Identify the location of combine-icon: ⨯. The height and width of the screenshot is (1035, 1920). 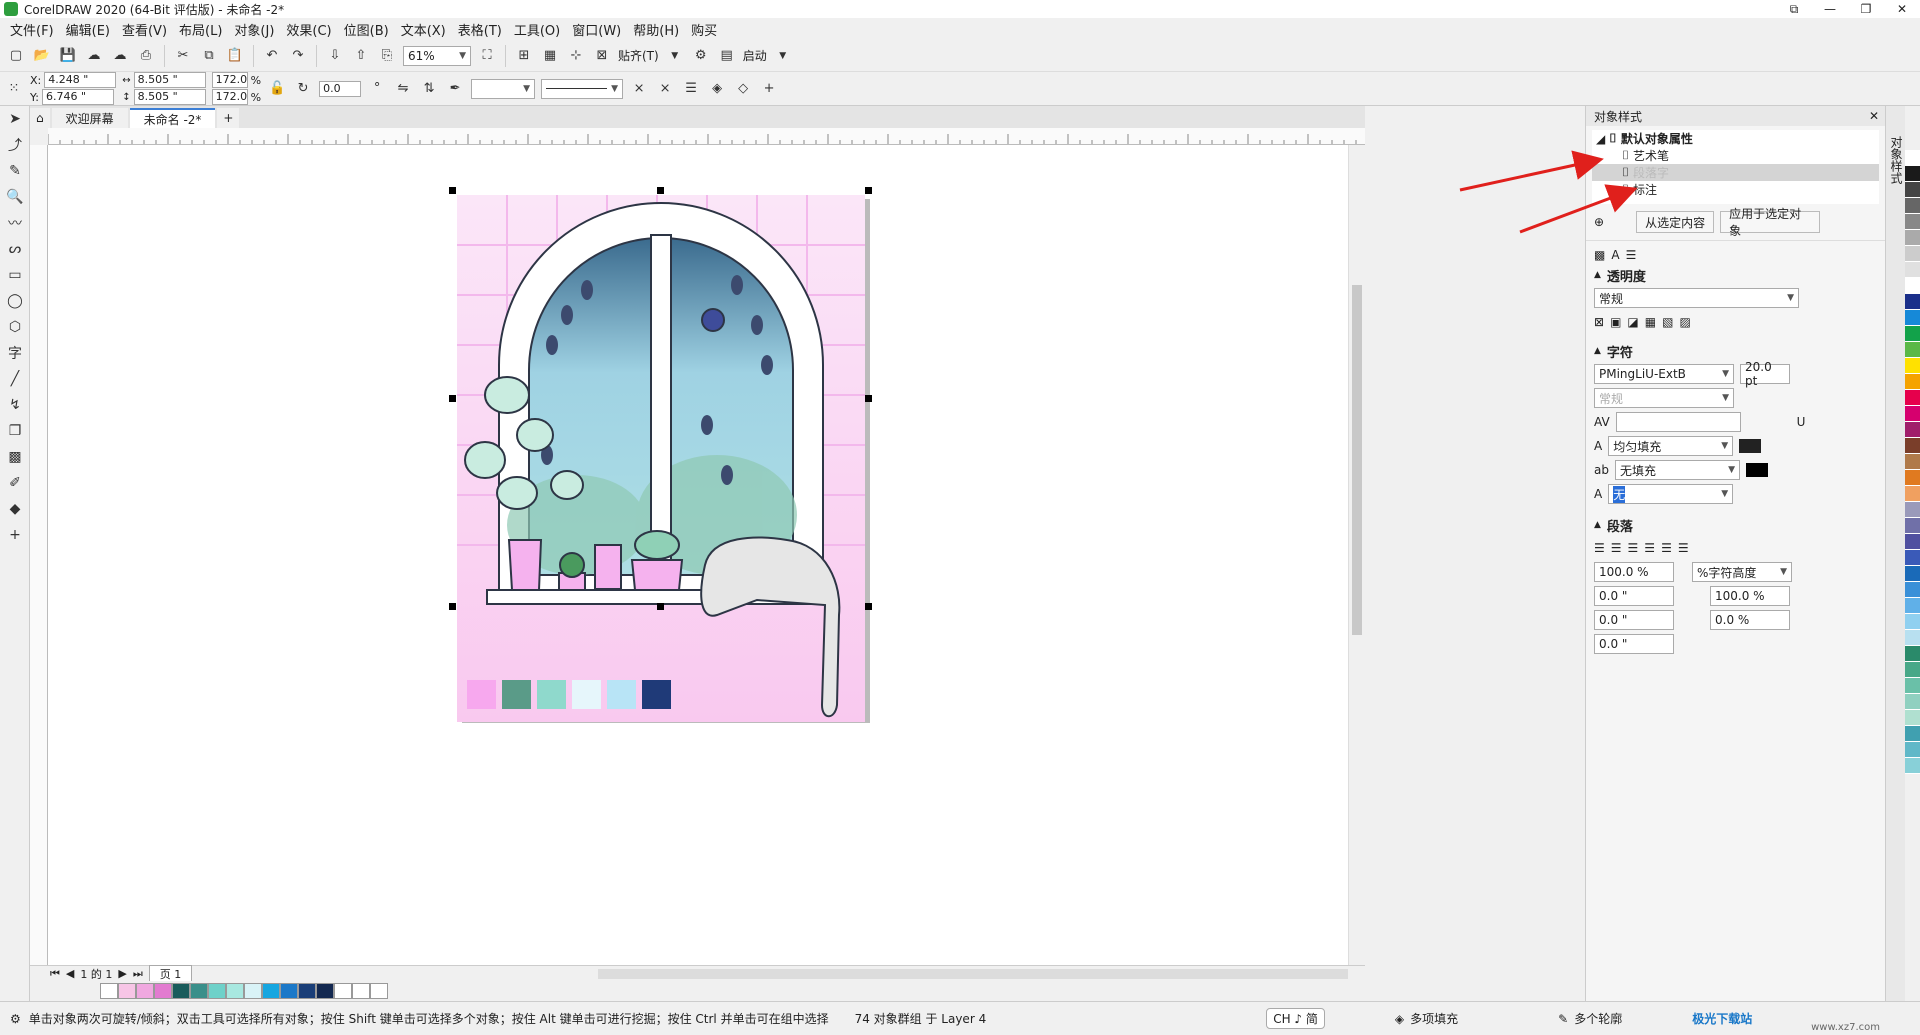
(665, 89).